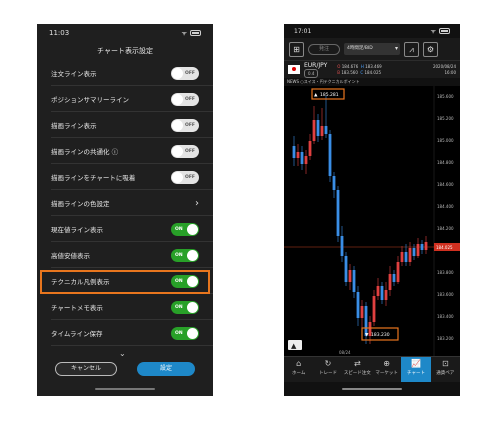 The width and height of the screenshot is (500, 422). Describe the element at coordinates (433, 31) in the screenshot. I see `wifi-icon: ᯤ` at that location.